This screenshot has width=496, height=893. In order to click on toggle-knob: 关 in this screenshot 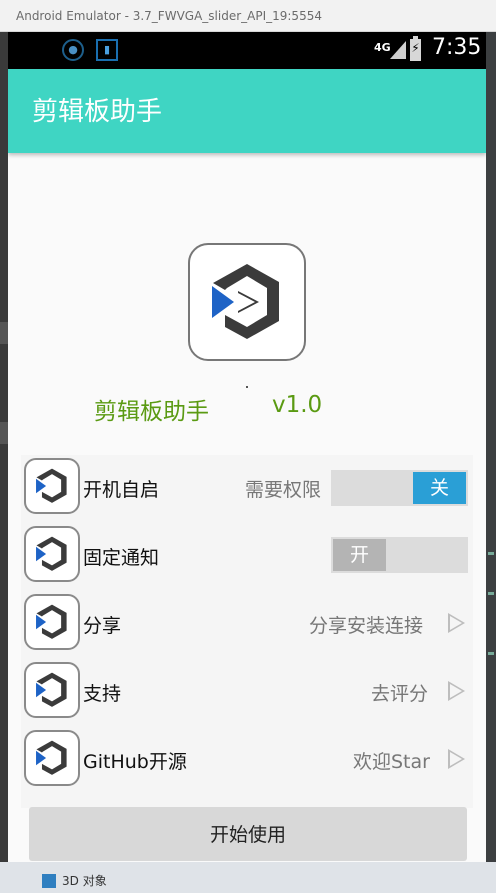, I will do `click(439, 488)`.